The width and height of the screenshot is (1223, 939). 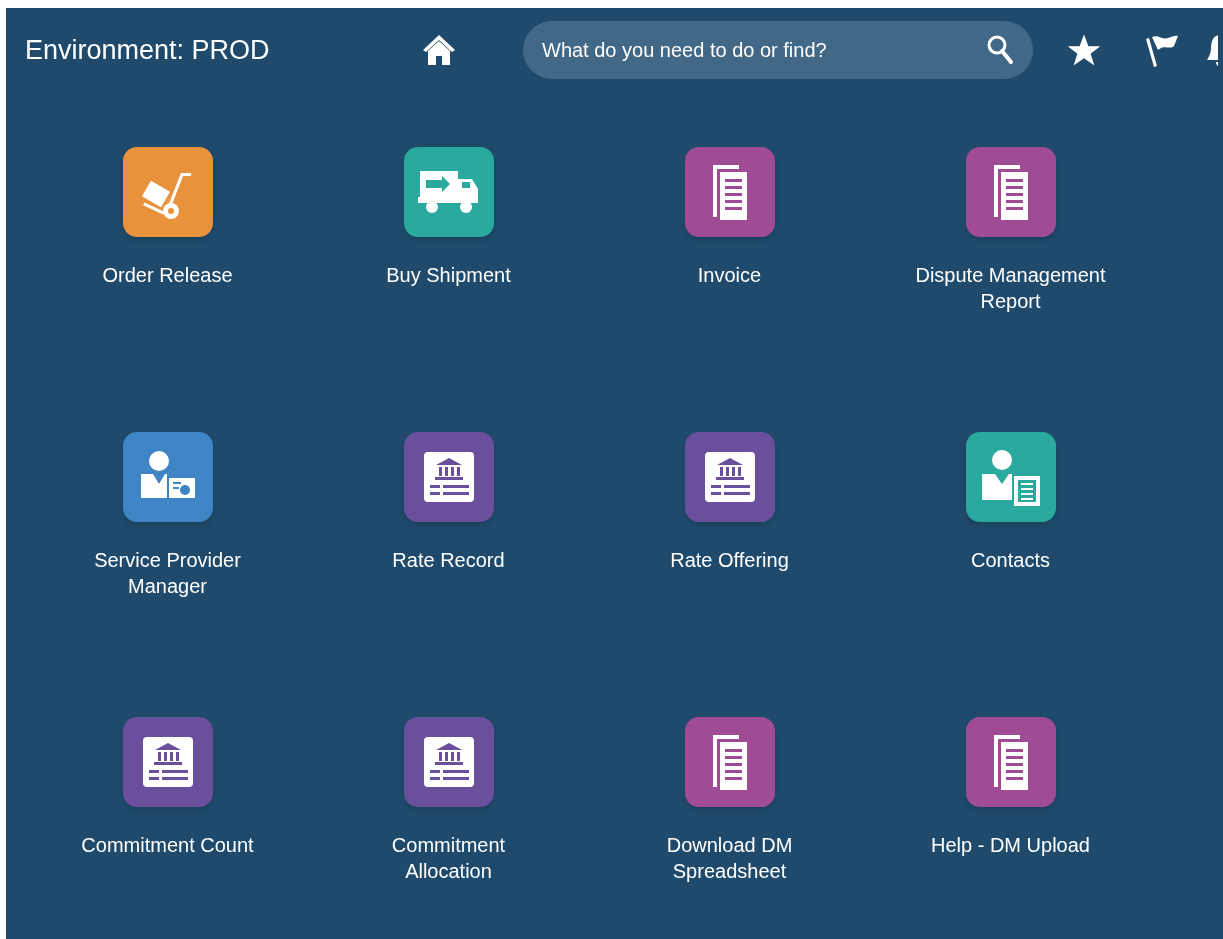 I want to click on app-tile-label: Rate Offering, so click(x=729, y=560).